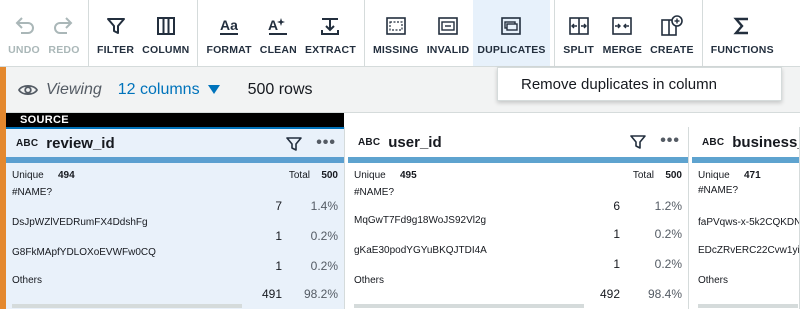 The height and width of the screenshot is (309, 800). What do you see at coordinates (408, 175) in the screenshot?
I see `unique-value: 495` at bounding box center [408, 175].